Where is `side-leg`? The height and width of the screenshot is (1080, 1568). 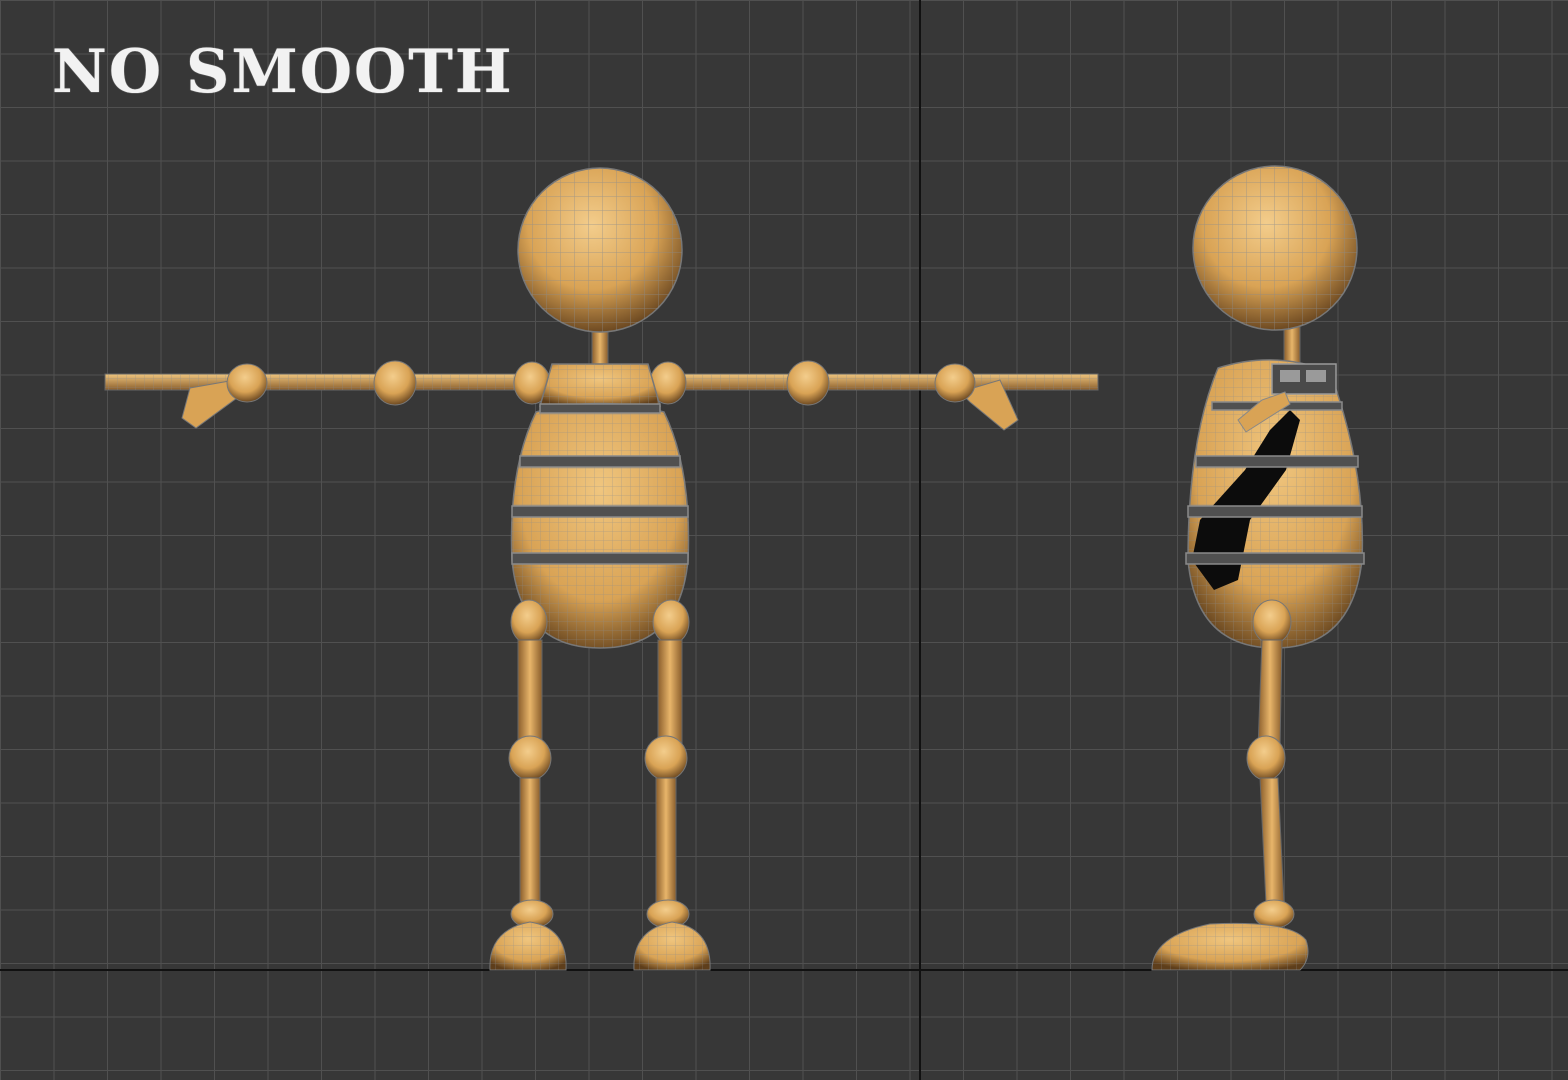 side-leg is located at coordinates (1230, 785).